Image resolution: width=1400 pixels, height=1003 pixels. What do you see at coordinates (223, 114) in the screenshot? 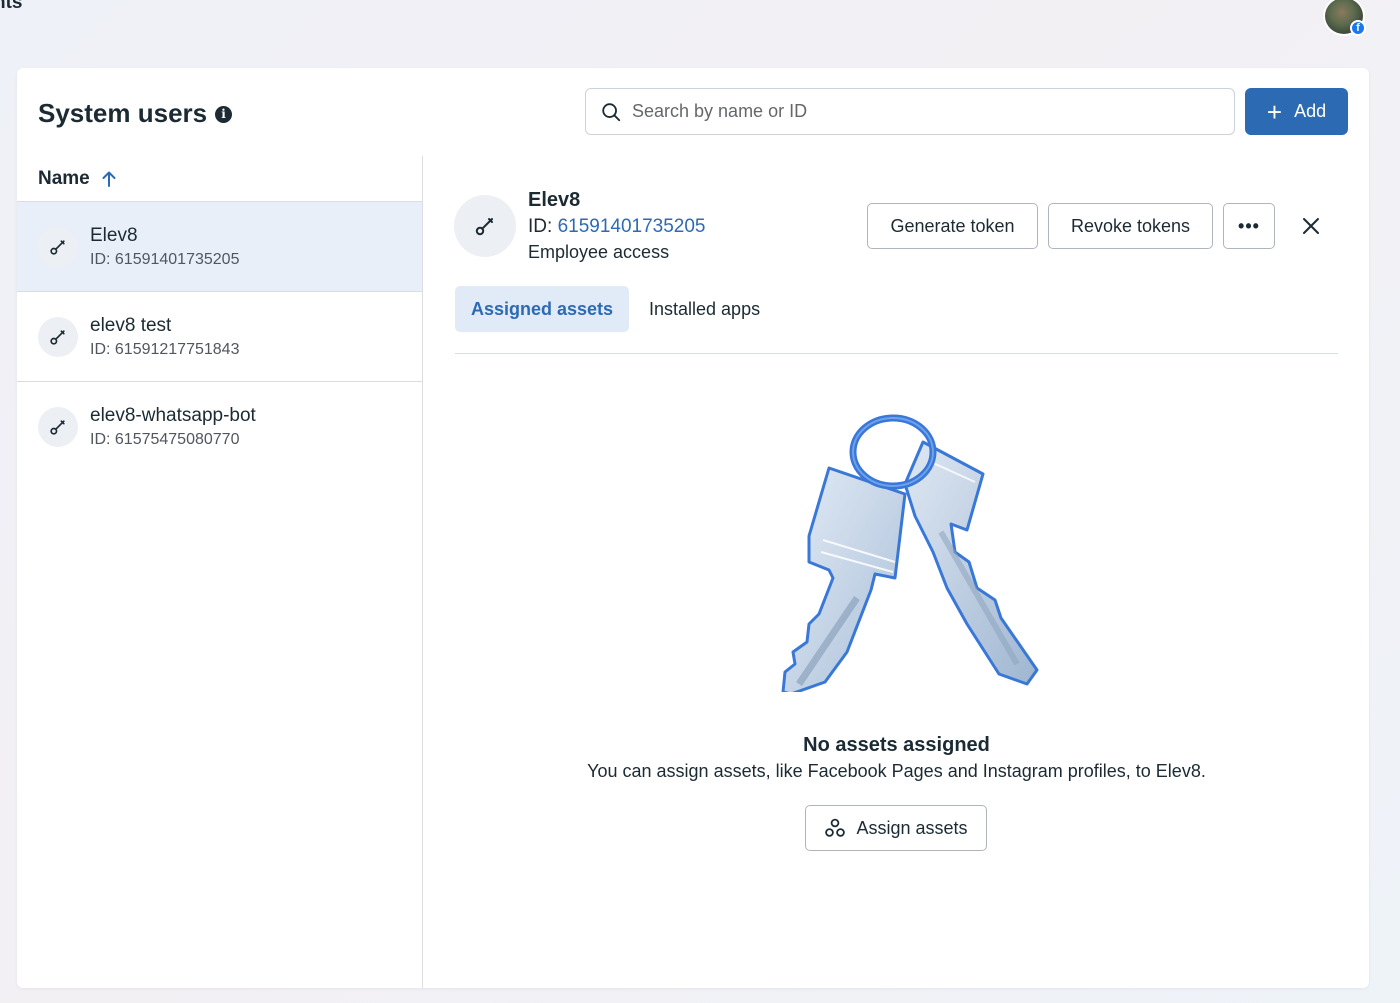
I see `info-icon: i` at bounding box center [223, 114].